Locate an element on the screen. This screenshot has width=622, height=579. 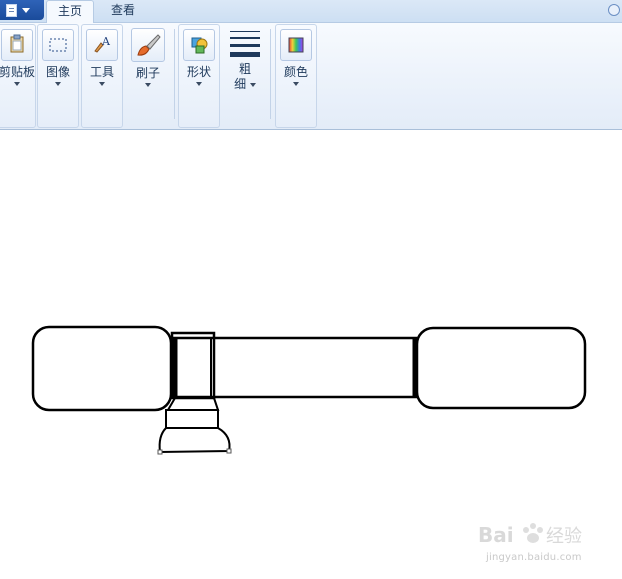
right-rounded-block is located at coordinates (501, 368).